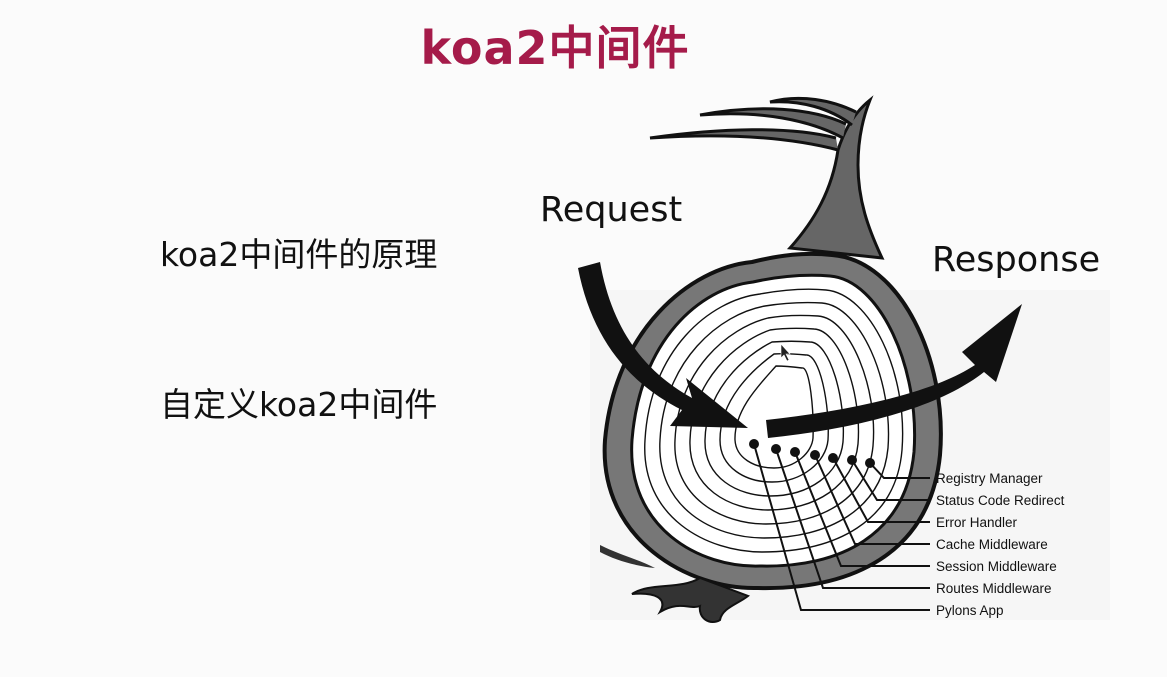 This screenshot has width=1167, height=677. Describe the element at coordinates (994, 588) in the screenshot. I see `layer-label-routes-middleware: Routes Middleware` at that location.